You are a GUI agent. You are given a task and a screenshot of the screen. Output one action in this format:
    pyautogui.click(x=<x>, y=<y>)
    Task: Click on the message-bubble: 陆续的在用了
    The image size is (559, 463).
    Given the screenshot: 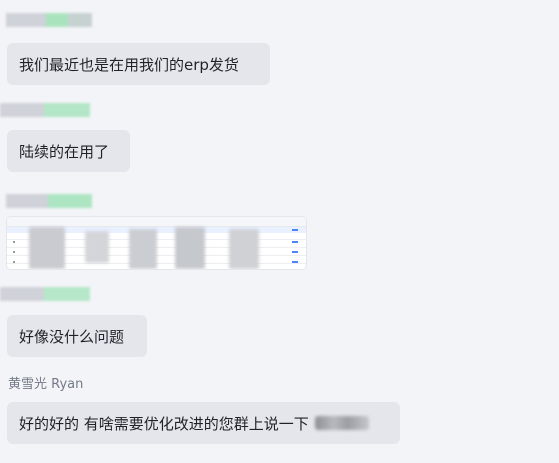 What is the action you would take?
    pyautogui.click(x=68, y=151)
    